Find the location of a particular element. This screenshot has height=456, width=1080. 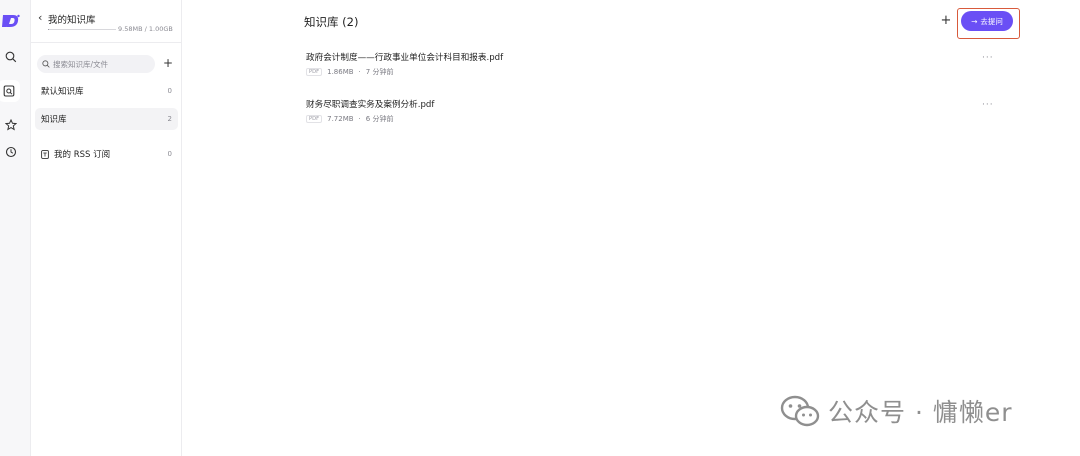

ask-question-button: → 去提问 is located at coordinates (987, 21).